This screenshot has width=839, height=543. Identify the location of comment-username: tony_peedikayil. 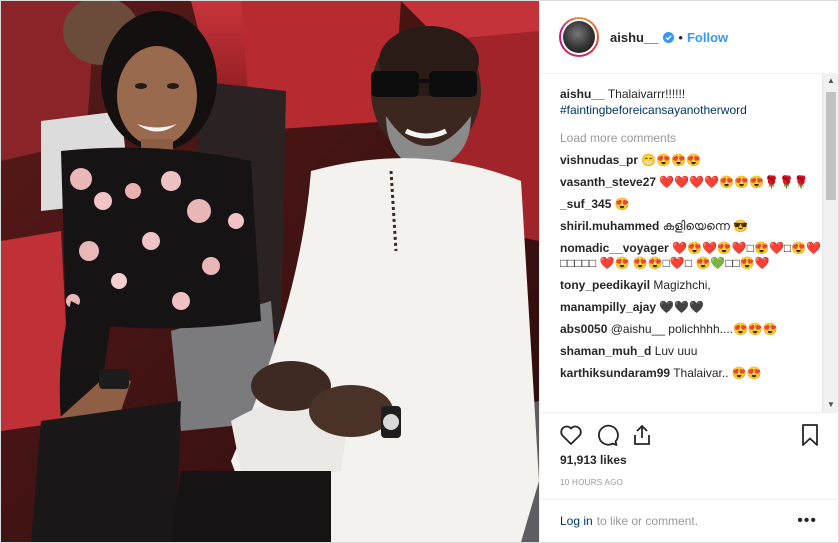
(605, 285).